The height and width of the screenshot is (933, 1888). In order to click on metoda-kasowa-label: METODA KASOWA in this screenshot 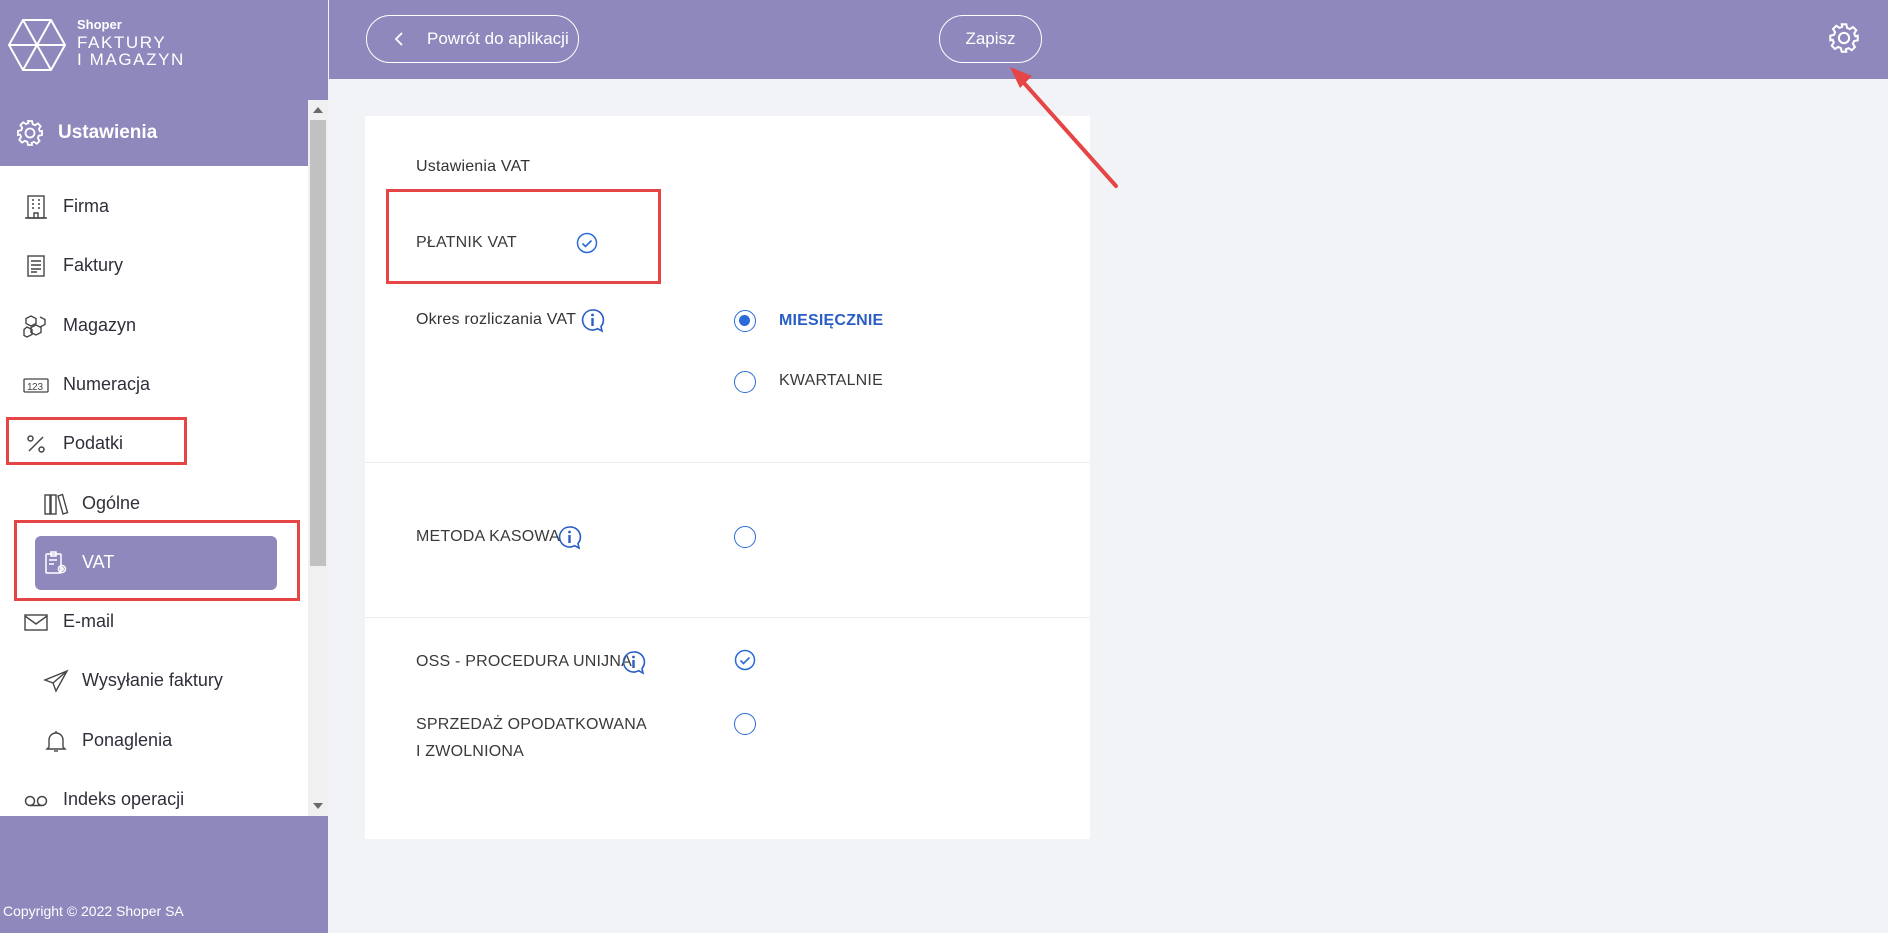, I will do `click(488, 536)`.